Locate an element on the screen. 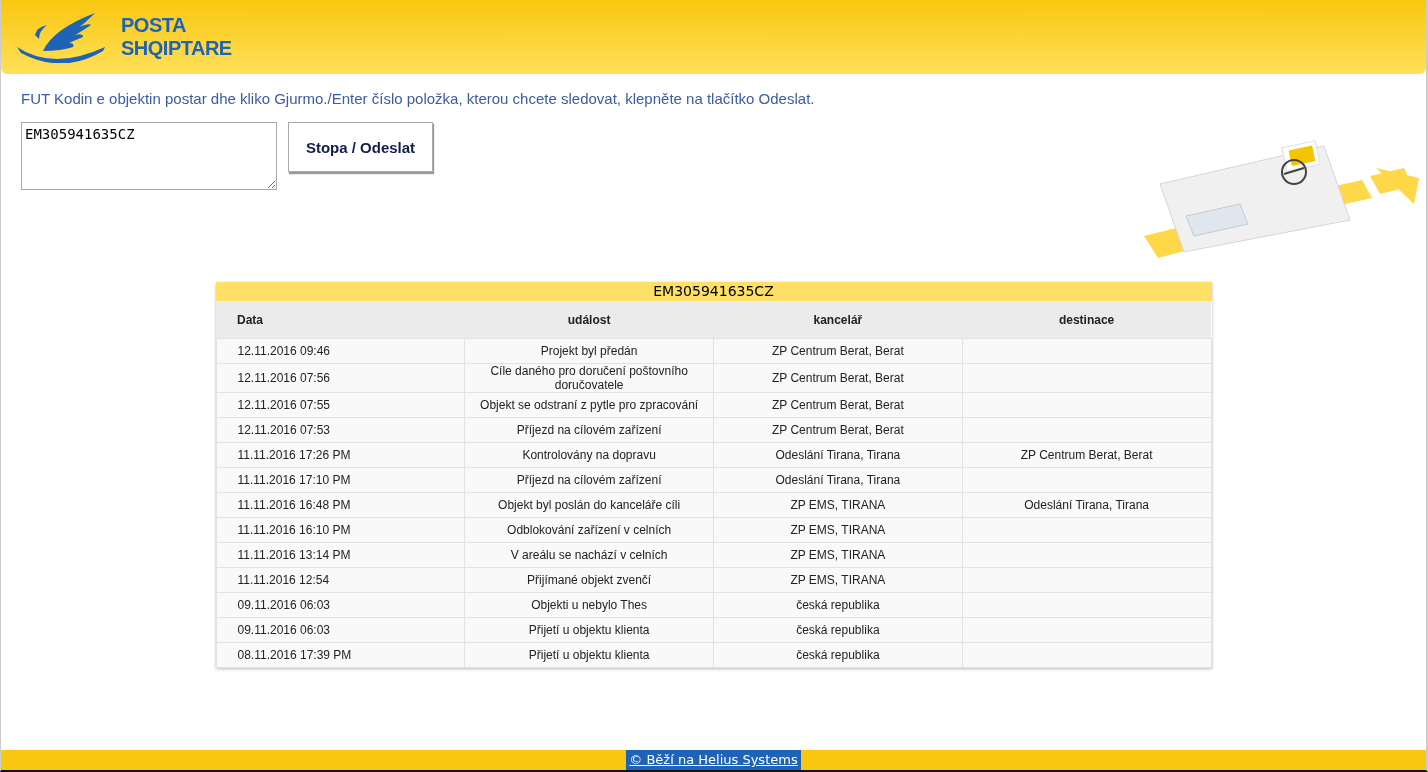 The image size is (1428, 772). logo-text: SHQIPTARE is located at coordinates (176, 48).